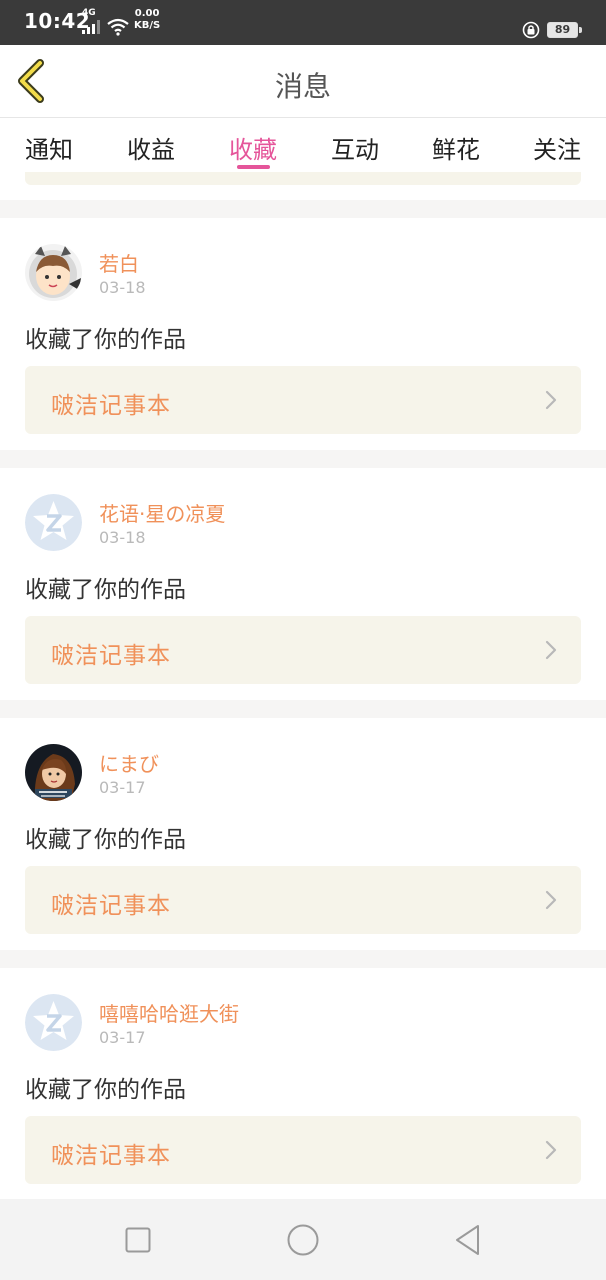  What do you see at coordinates (147, 25) in the screenshot?
I see `speed-unit: KB/S` at bounding box center [147, 25].